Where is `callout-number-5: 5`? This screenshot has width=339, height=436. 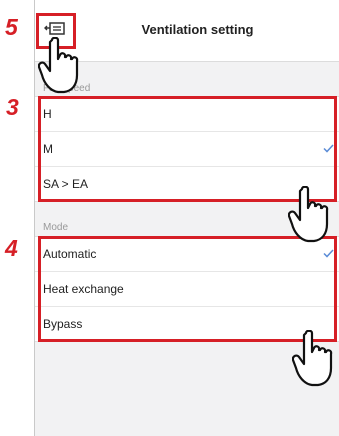
callout-number-5: 5 is located at coordinates (11, 27).